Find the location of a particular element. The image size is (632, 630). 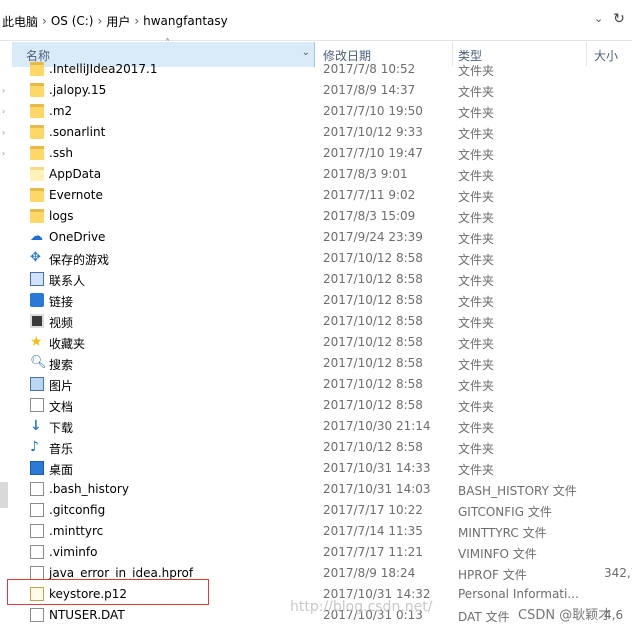

list-item: ♪ 音乐 2017/10/12 8:58 文件夹 is located at coordinates (316, 447).